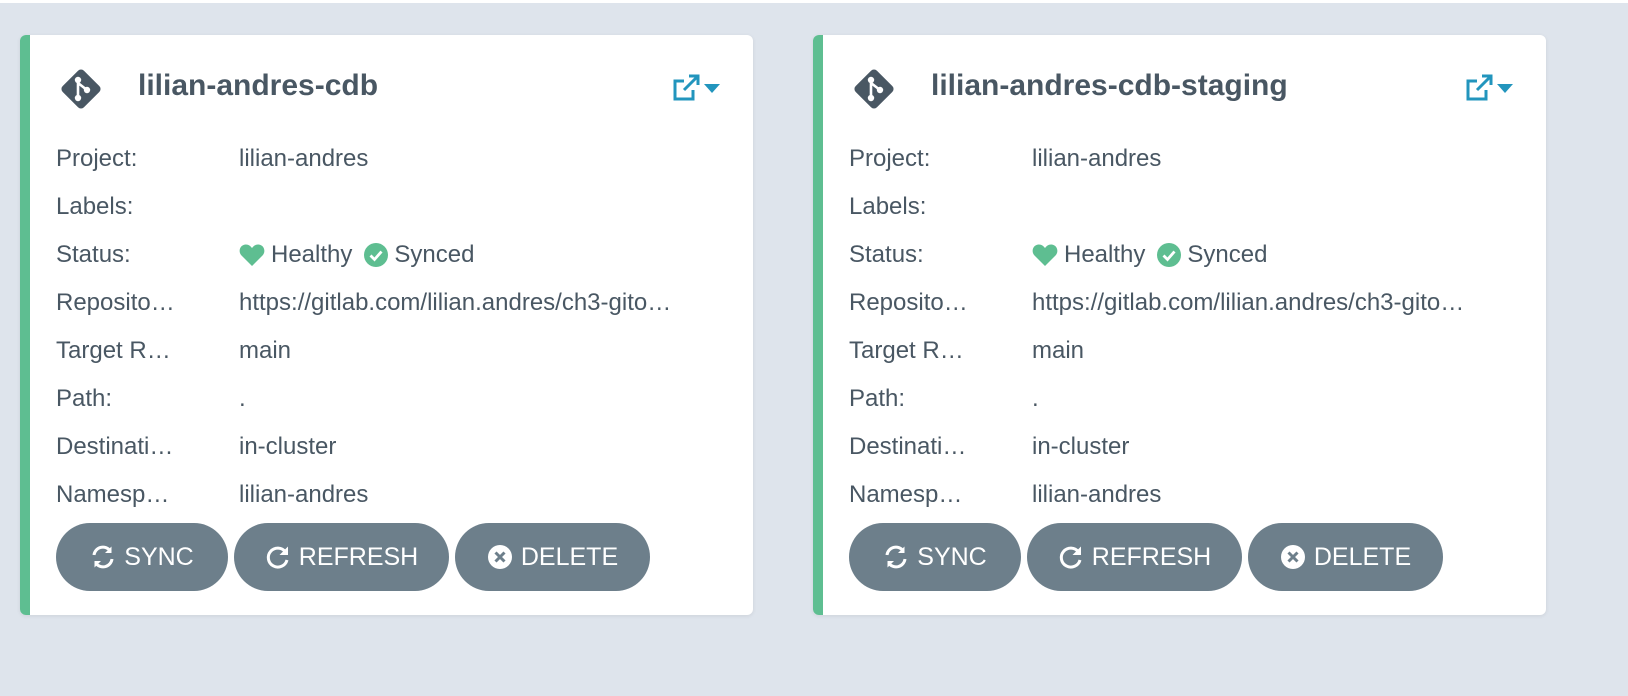 This screenshot has height=696, width=1628. What do you see at coordinates (1109, 86) in the screenshot?
I see `app-title: lilian-andres-cdb-staging` at bounding box center [1109, 86].